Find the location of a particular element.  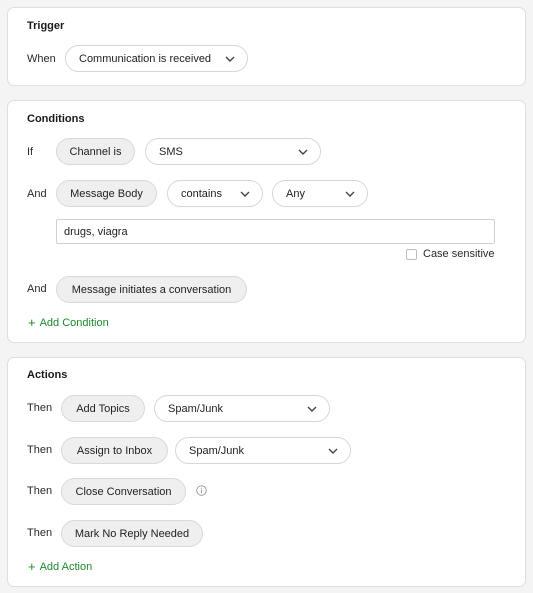

operator-value: contains is located at coordinates (201, 193).